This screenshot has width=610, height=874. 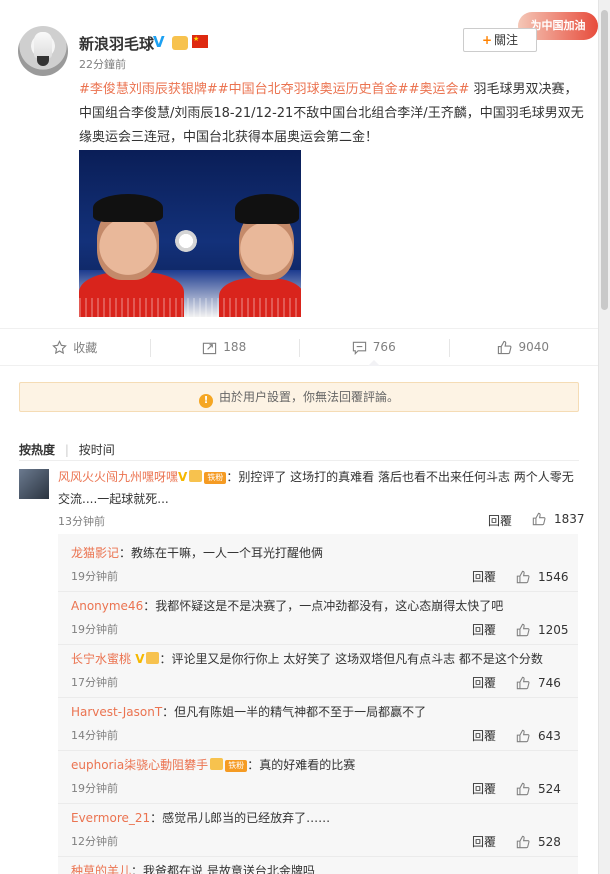 I want to click on reply-user-name: Evermore_21, so click(x=110, y=818).